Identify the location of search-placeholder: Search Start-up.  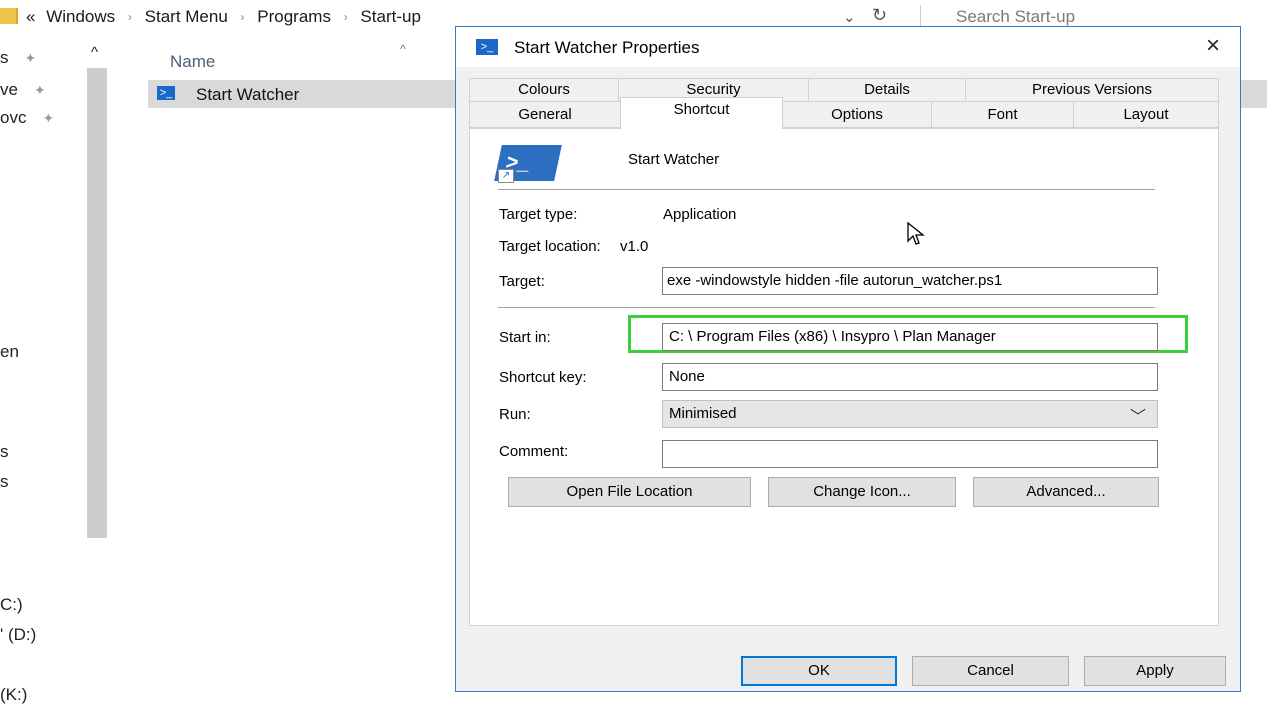
(1016, 16).